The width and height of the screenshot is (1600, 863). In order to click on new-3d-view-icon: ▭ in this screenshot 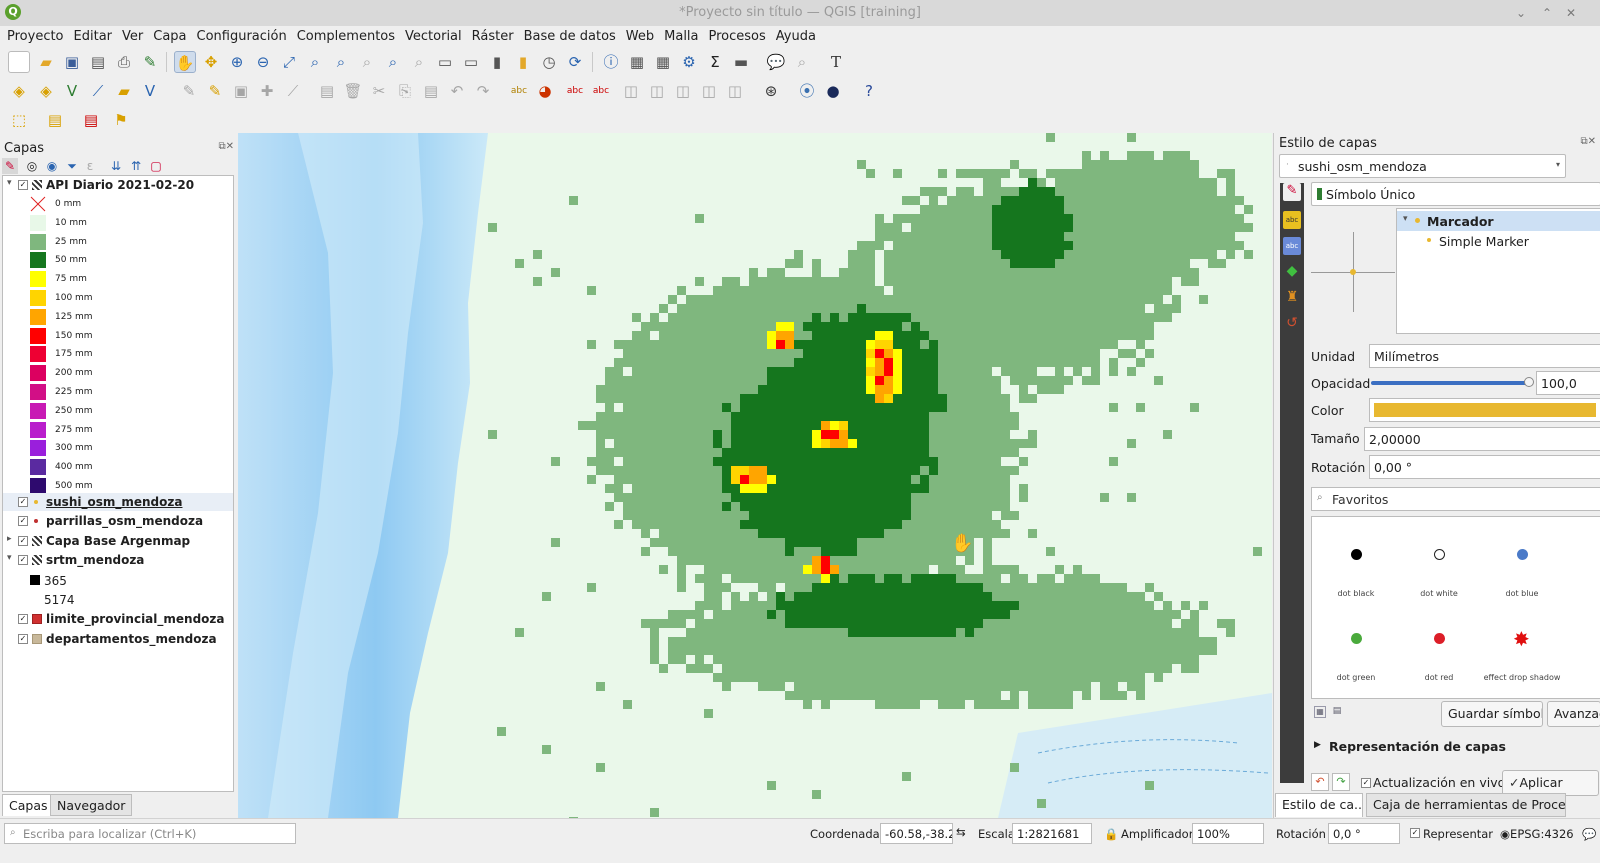, I will do `click(471, 62)`.